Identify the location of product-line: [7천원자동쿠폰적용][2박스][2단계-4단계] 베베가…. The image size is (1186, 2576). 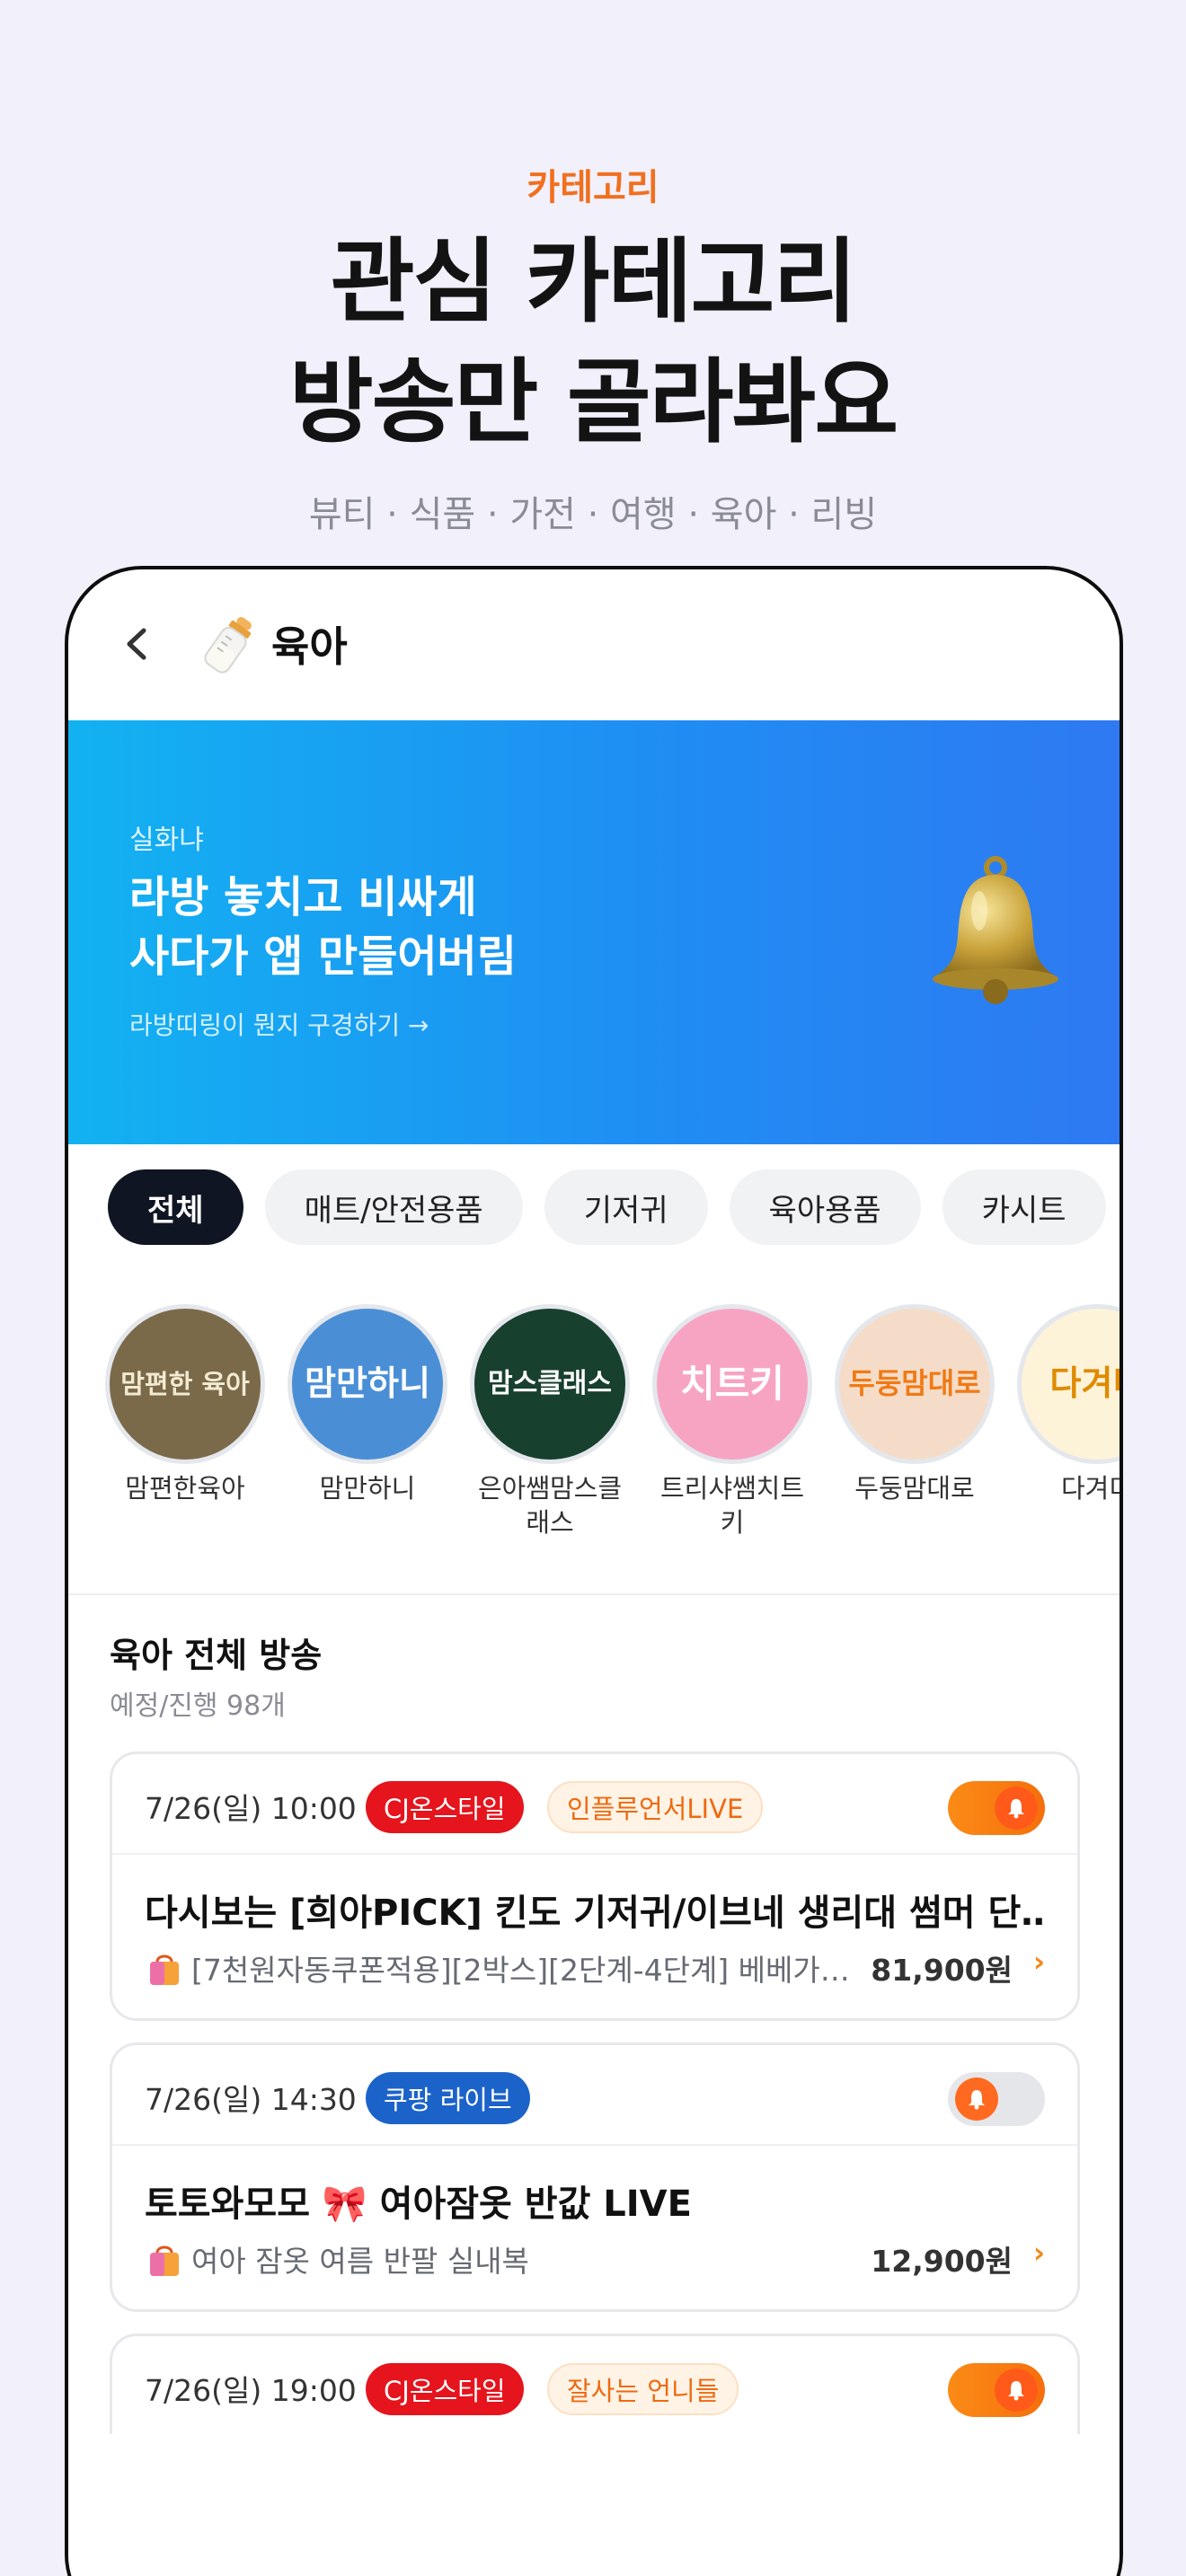
(497, 1971).